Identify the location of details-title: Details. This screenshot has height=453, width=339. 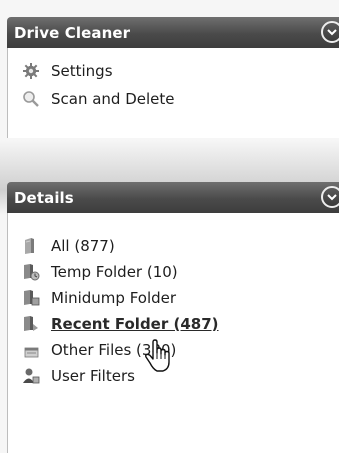
(44, 197).